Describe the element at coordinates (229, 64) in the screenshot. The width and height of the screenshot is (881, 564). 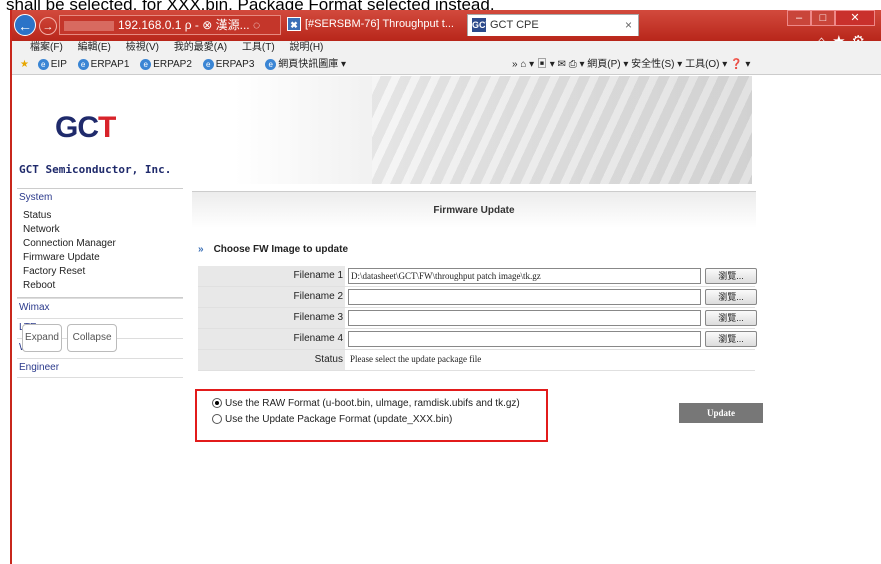
I see `favorite-erpap3: ERPAP3` at that location.